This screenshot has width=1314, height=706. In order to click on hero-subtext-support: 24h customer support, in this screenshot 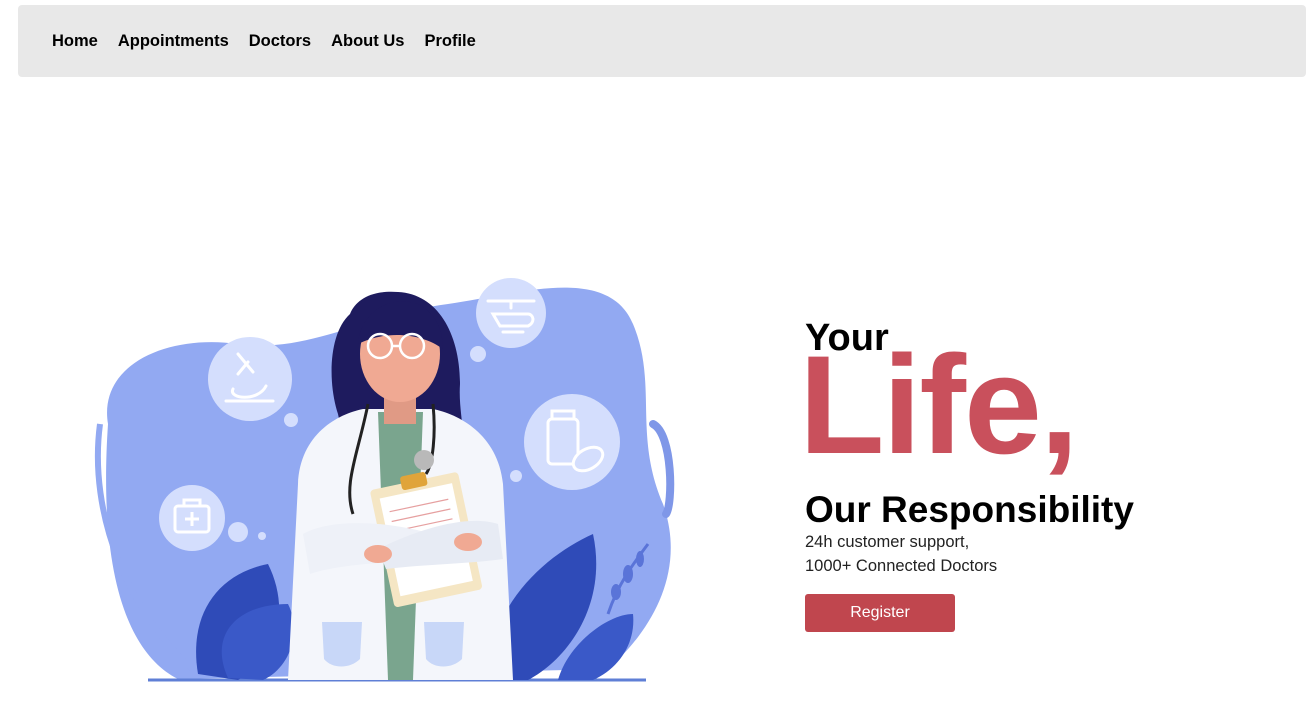, I will do `click(887, 542)`.